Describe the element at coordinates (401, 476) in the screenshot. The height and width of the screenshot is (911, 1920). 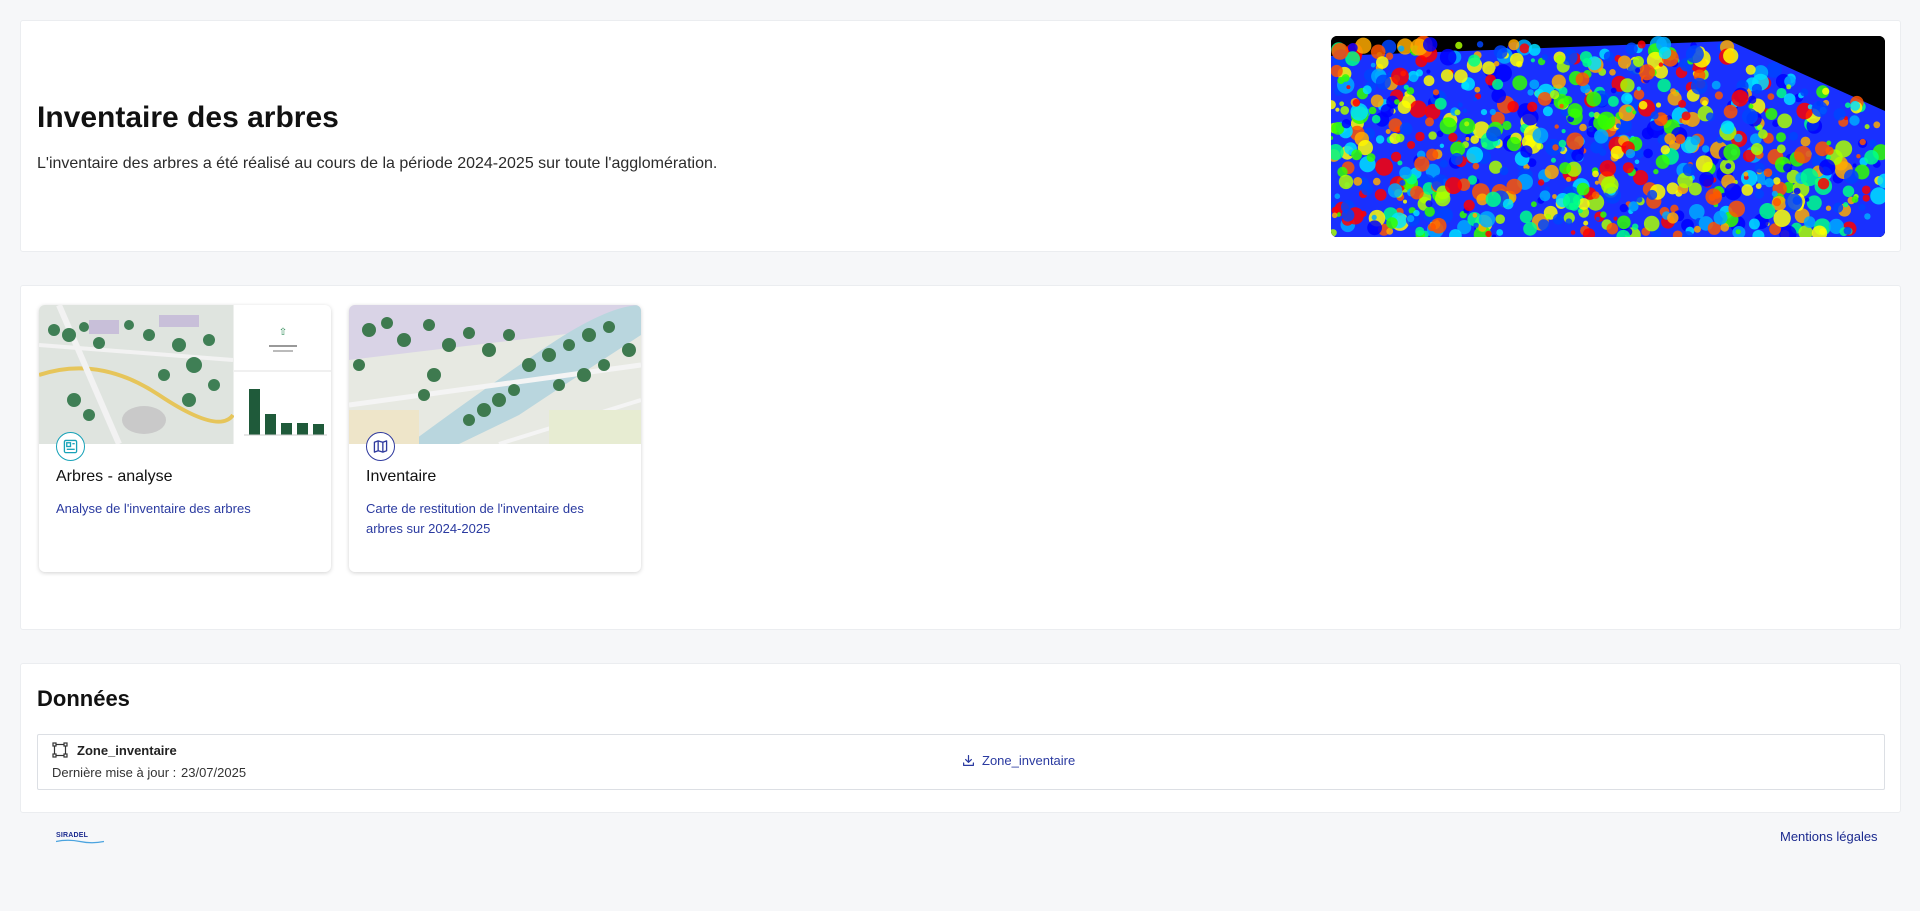
I see `app-card-title: Inventaire` at that location.